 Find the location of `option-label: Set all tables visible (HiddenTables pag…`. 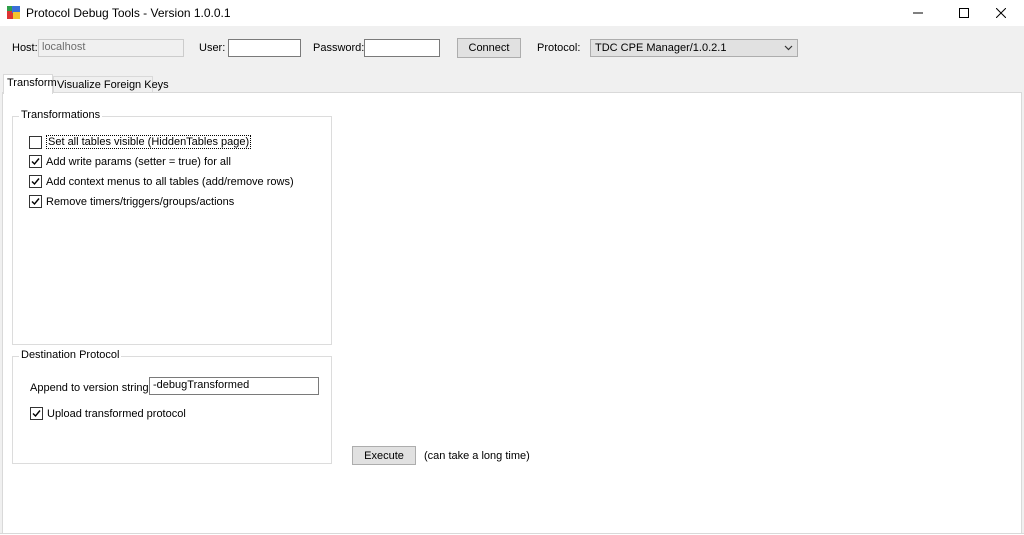

option-label: Set all tables visible (HiddenTables pag… is located at coordinates (149, 142).